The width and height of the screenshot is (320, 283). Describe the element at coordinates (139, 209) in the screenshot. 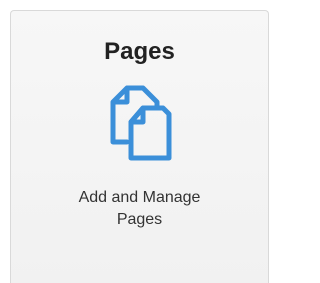

I see `tile-description: Add and Manage Pages` at that location.